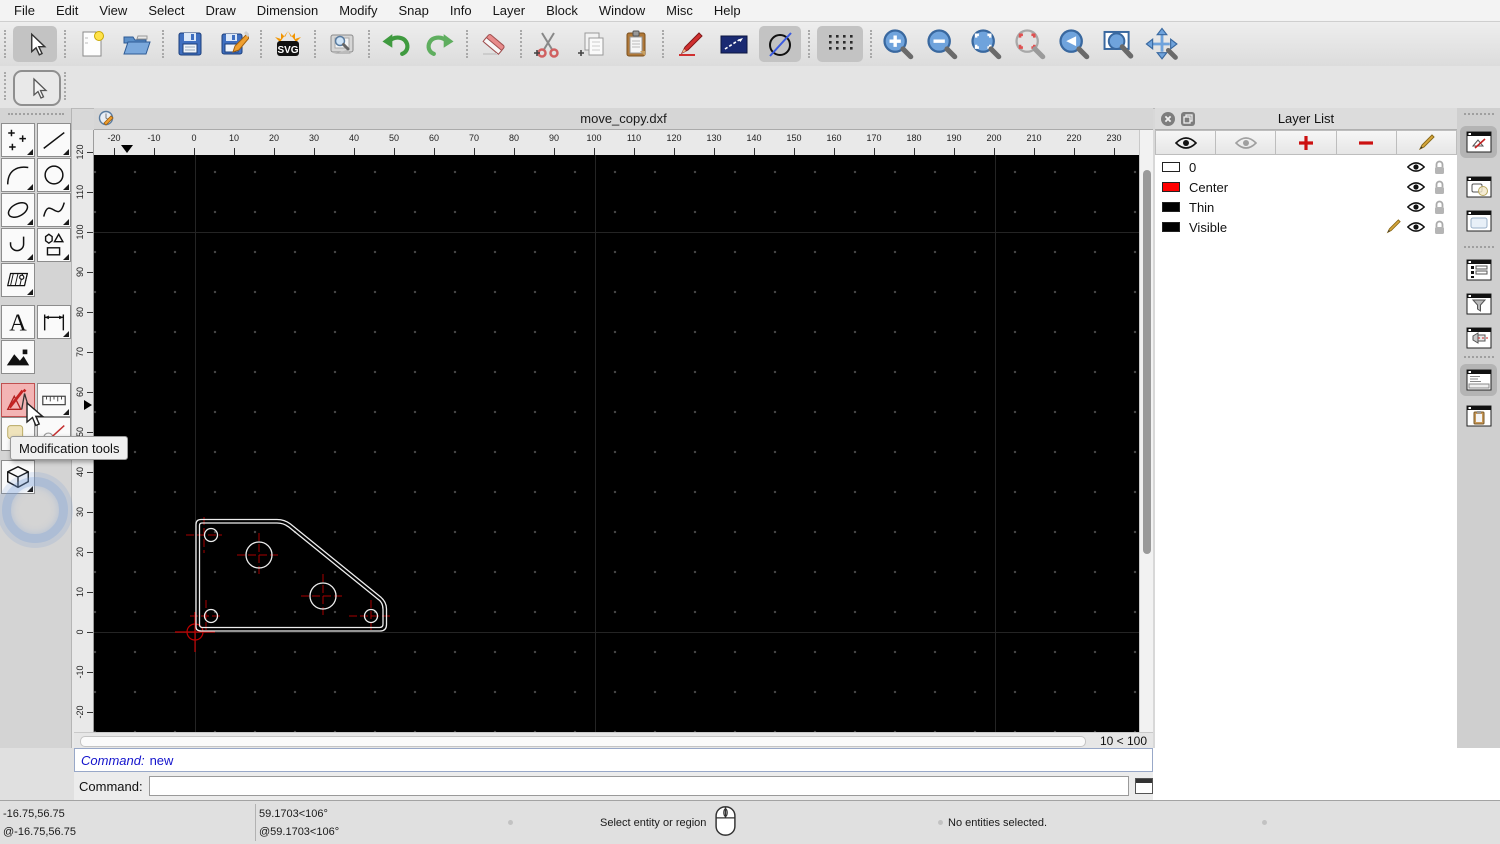 The height and width of the screenshot is (844, 1500). I want to click on save-button, so click(190, 44).